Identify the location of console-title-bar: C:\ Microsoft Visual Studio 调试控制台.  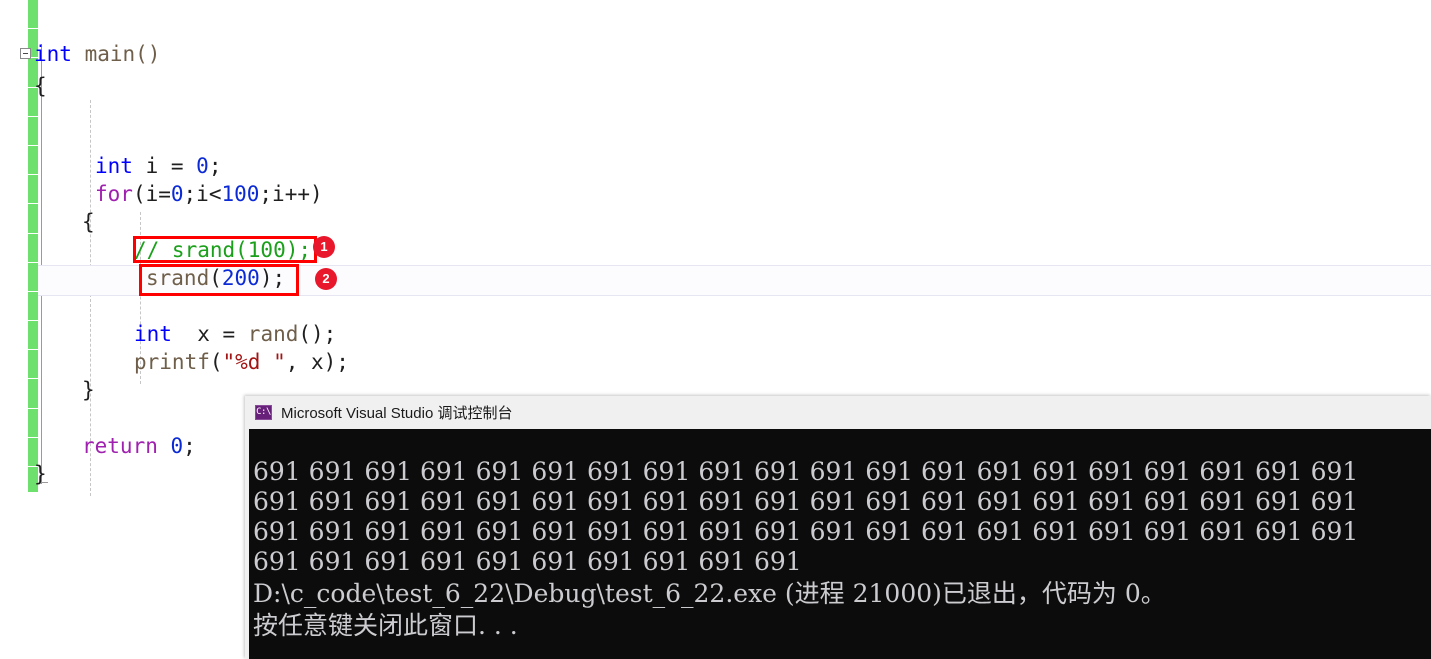
(838, 412).